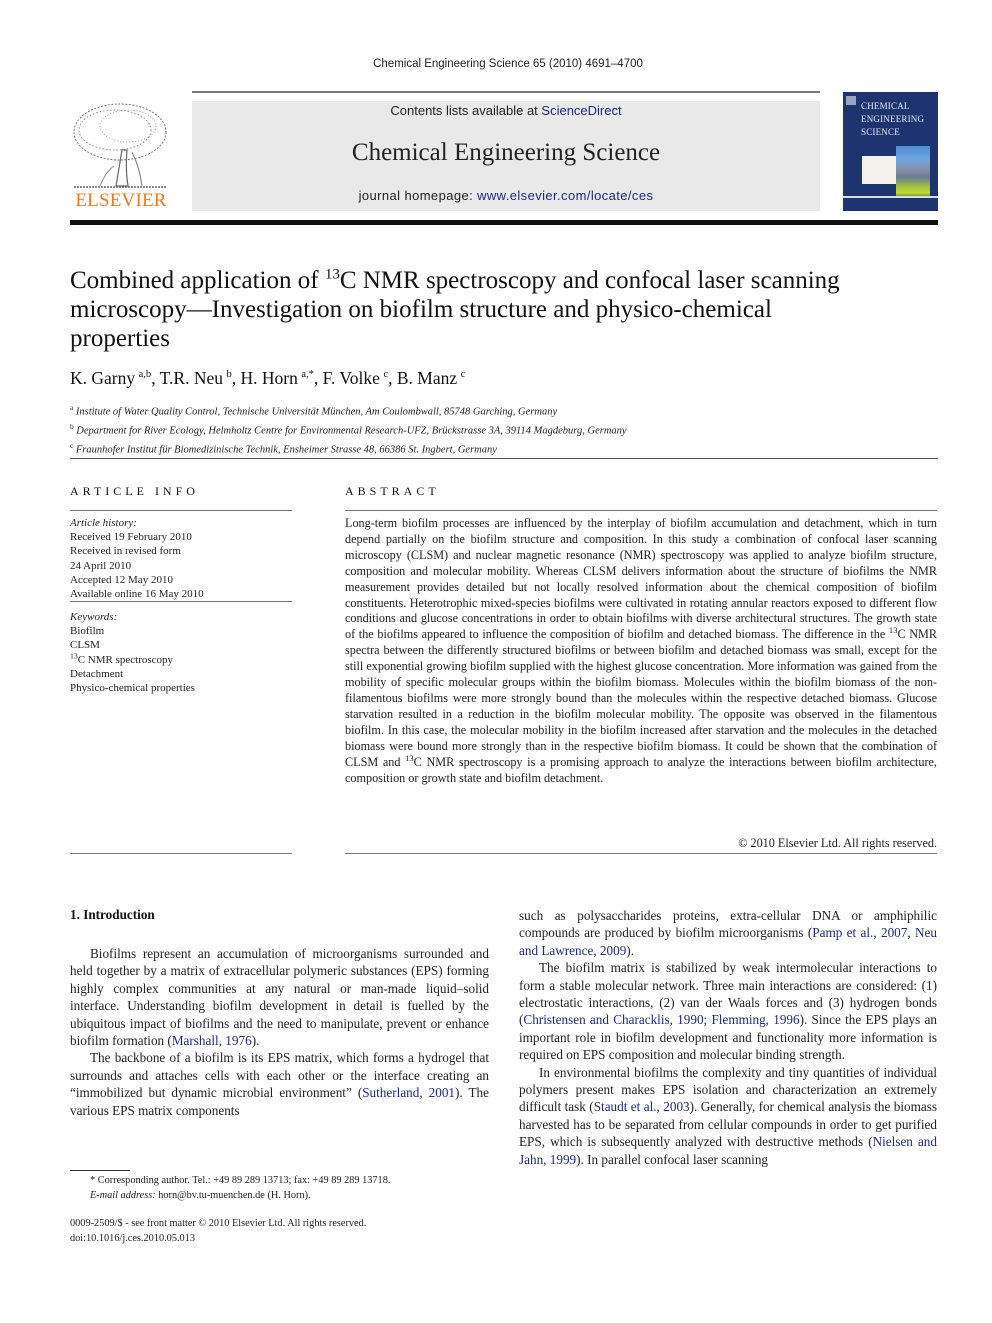 This screenshot has width=992, height=1323. What do you see at coordinates (132, 688) in the screenshot?
I see `keyword: Physico-chemical properties` at bounding box center [132, 688].